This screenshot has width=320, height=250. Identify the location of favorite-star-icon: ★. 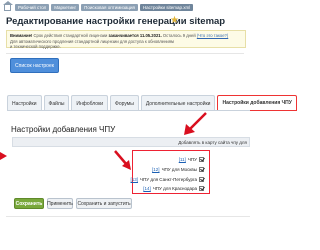
(174, 20).